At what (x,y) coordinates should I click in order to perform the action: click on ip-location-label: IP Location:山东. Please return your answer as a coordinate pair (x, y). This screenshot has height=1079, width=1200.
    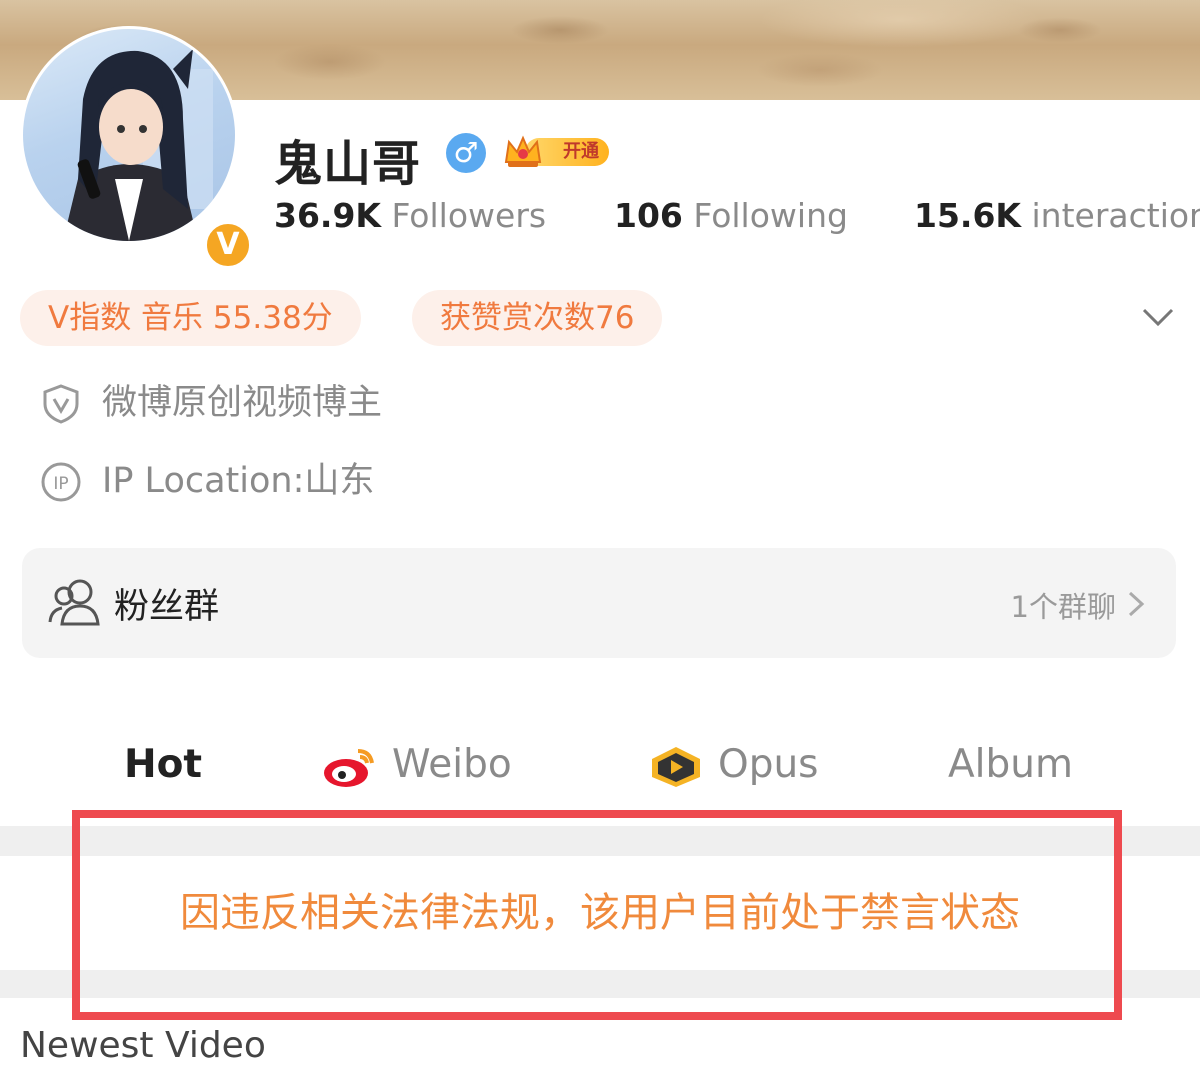
    Looking at the image, I should click on (238, 481).